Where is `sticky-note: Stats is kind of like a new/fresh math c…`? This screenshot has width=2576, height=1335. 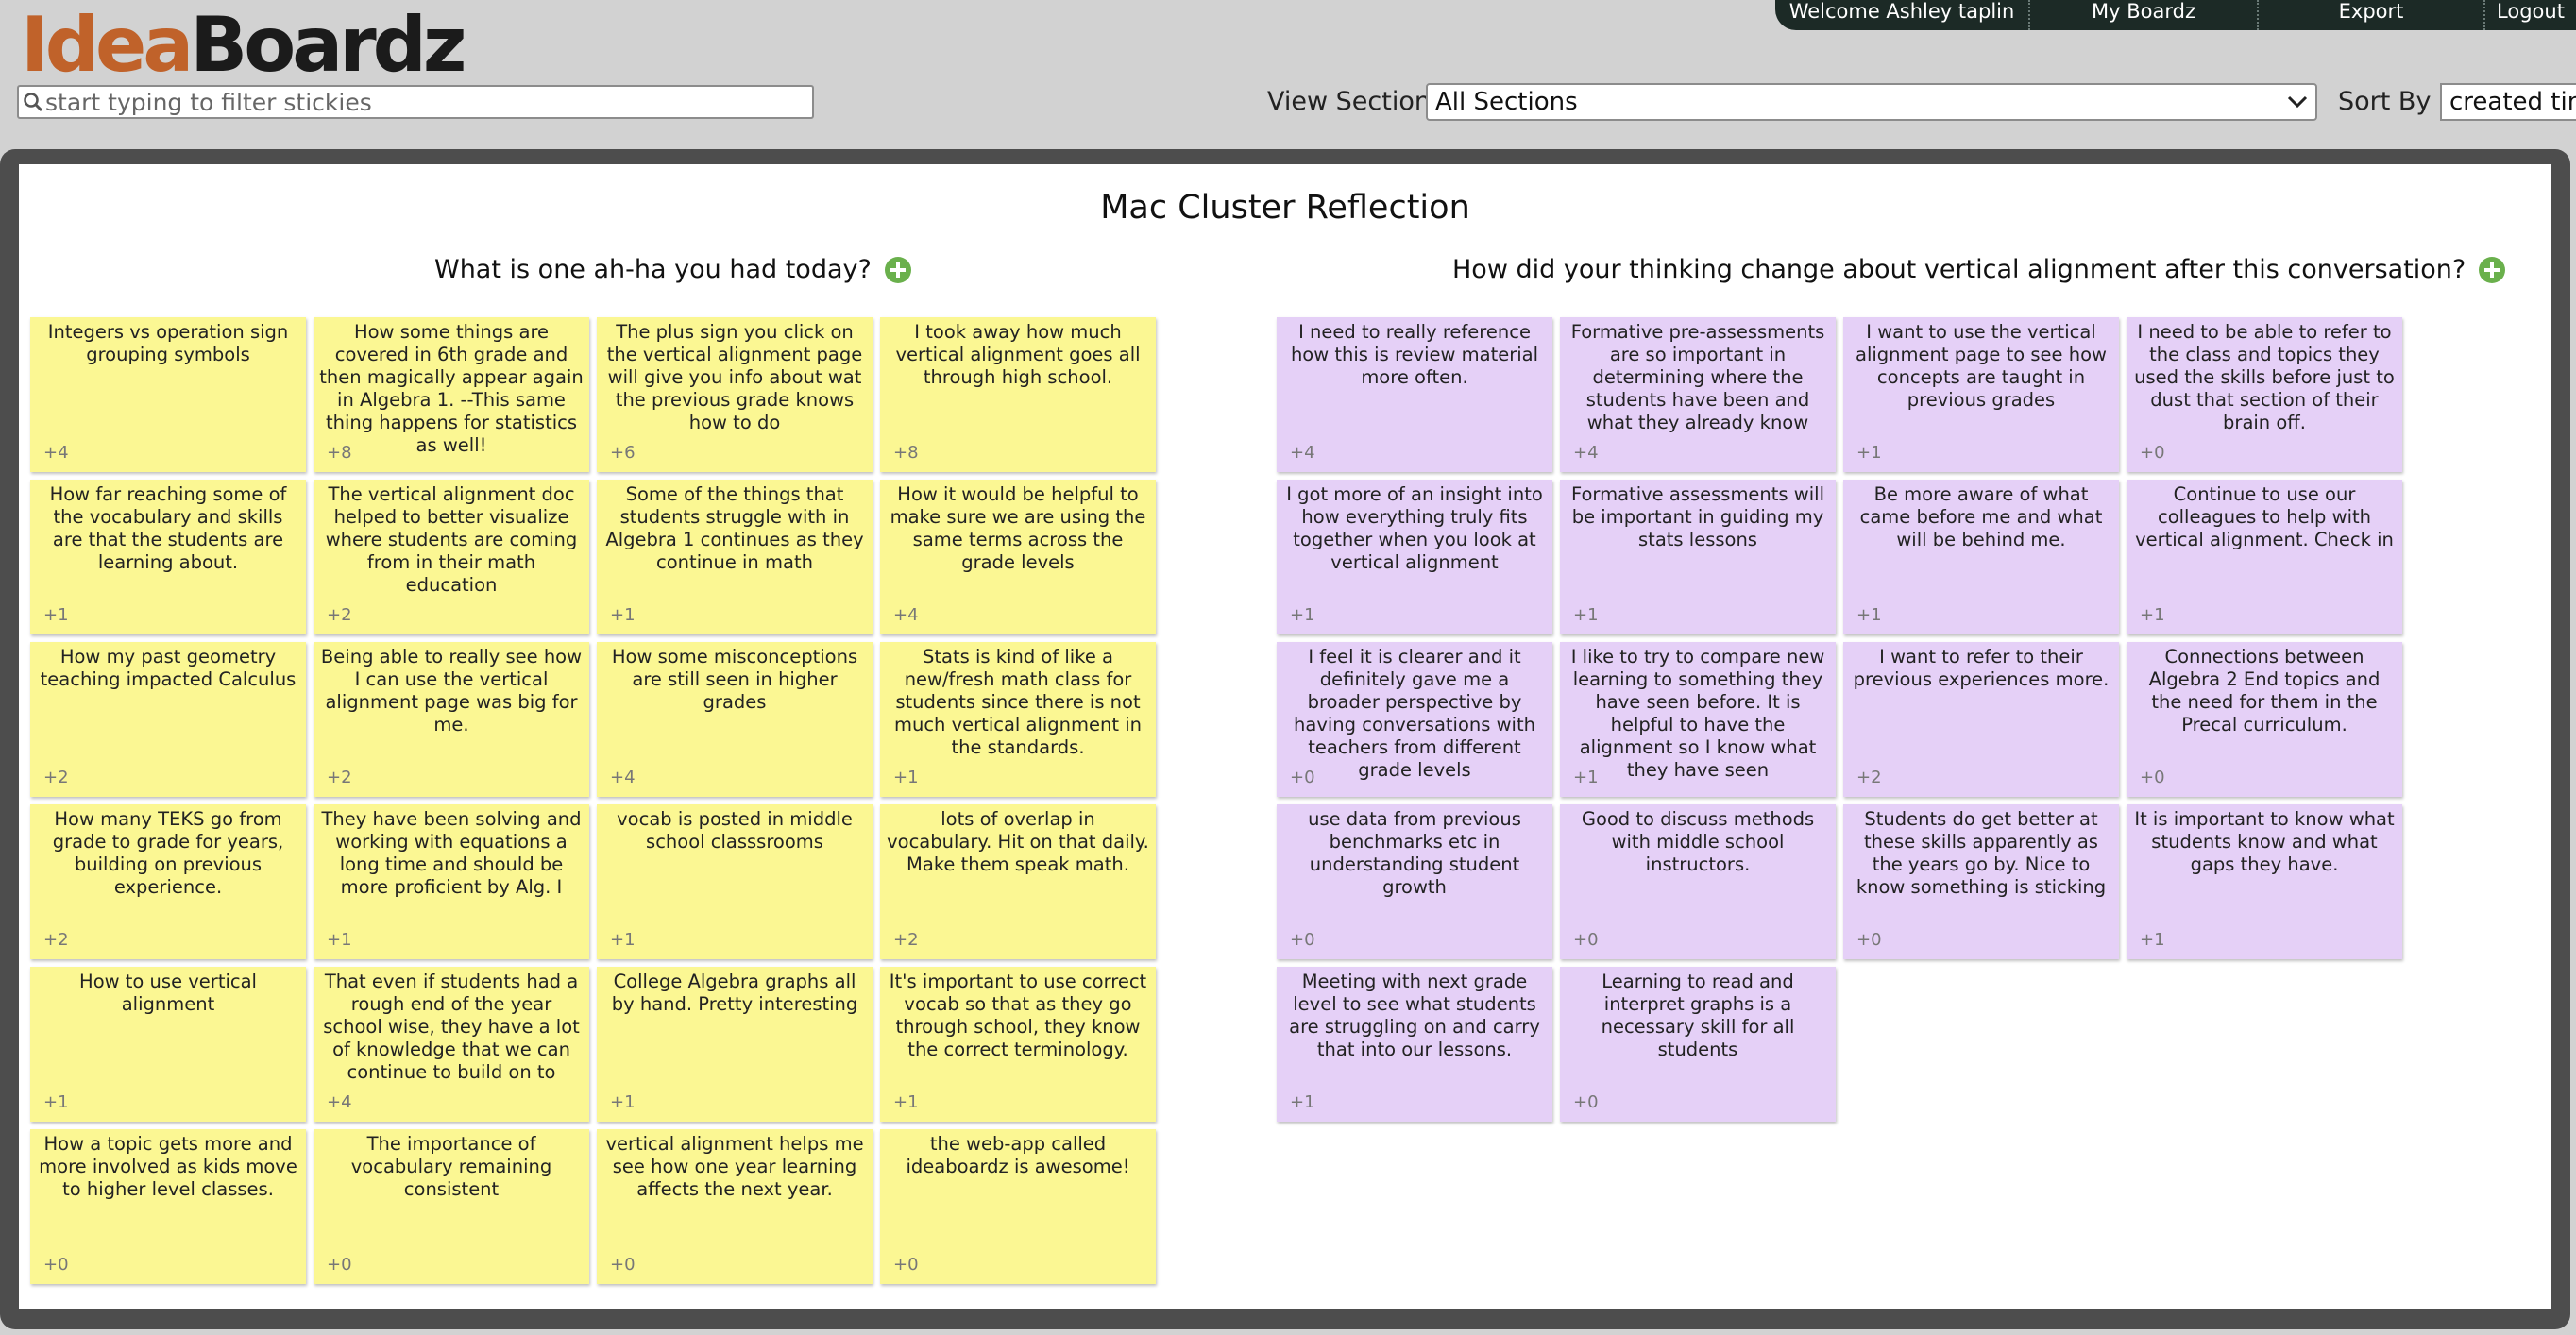
sticky-note: Stats is kind of like a new/fresh math c… is located at coordinates (1018, 719).